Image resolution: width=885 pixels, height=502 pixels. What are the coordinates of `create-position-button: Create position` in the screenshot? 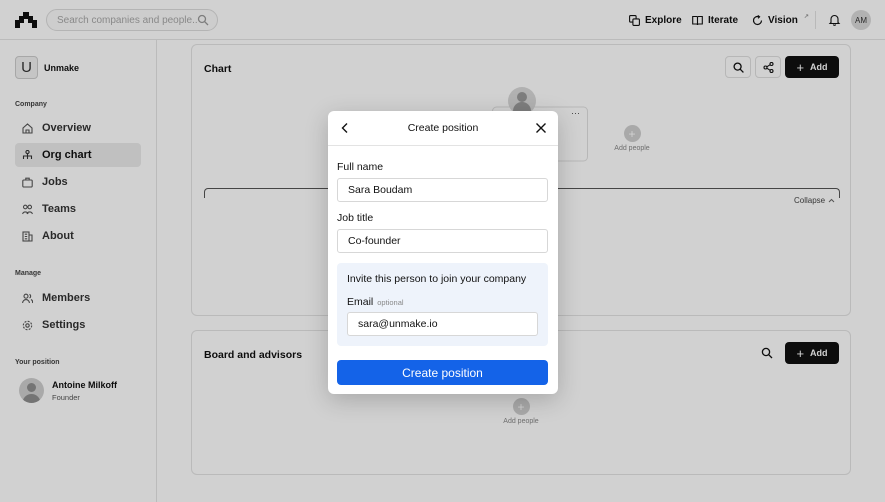 It's located at (442, 372).